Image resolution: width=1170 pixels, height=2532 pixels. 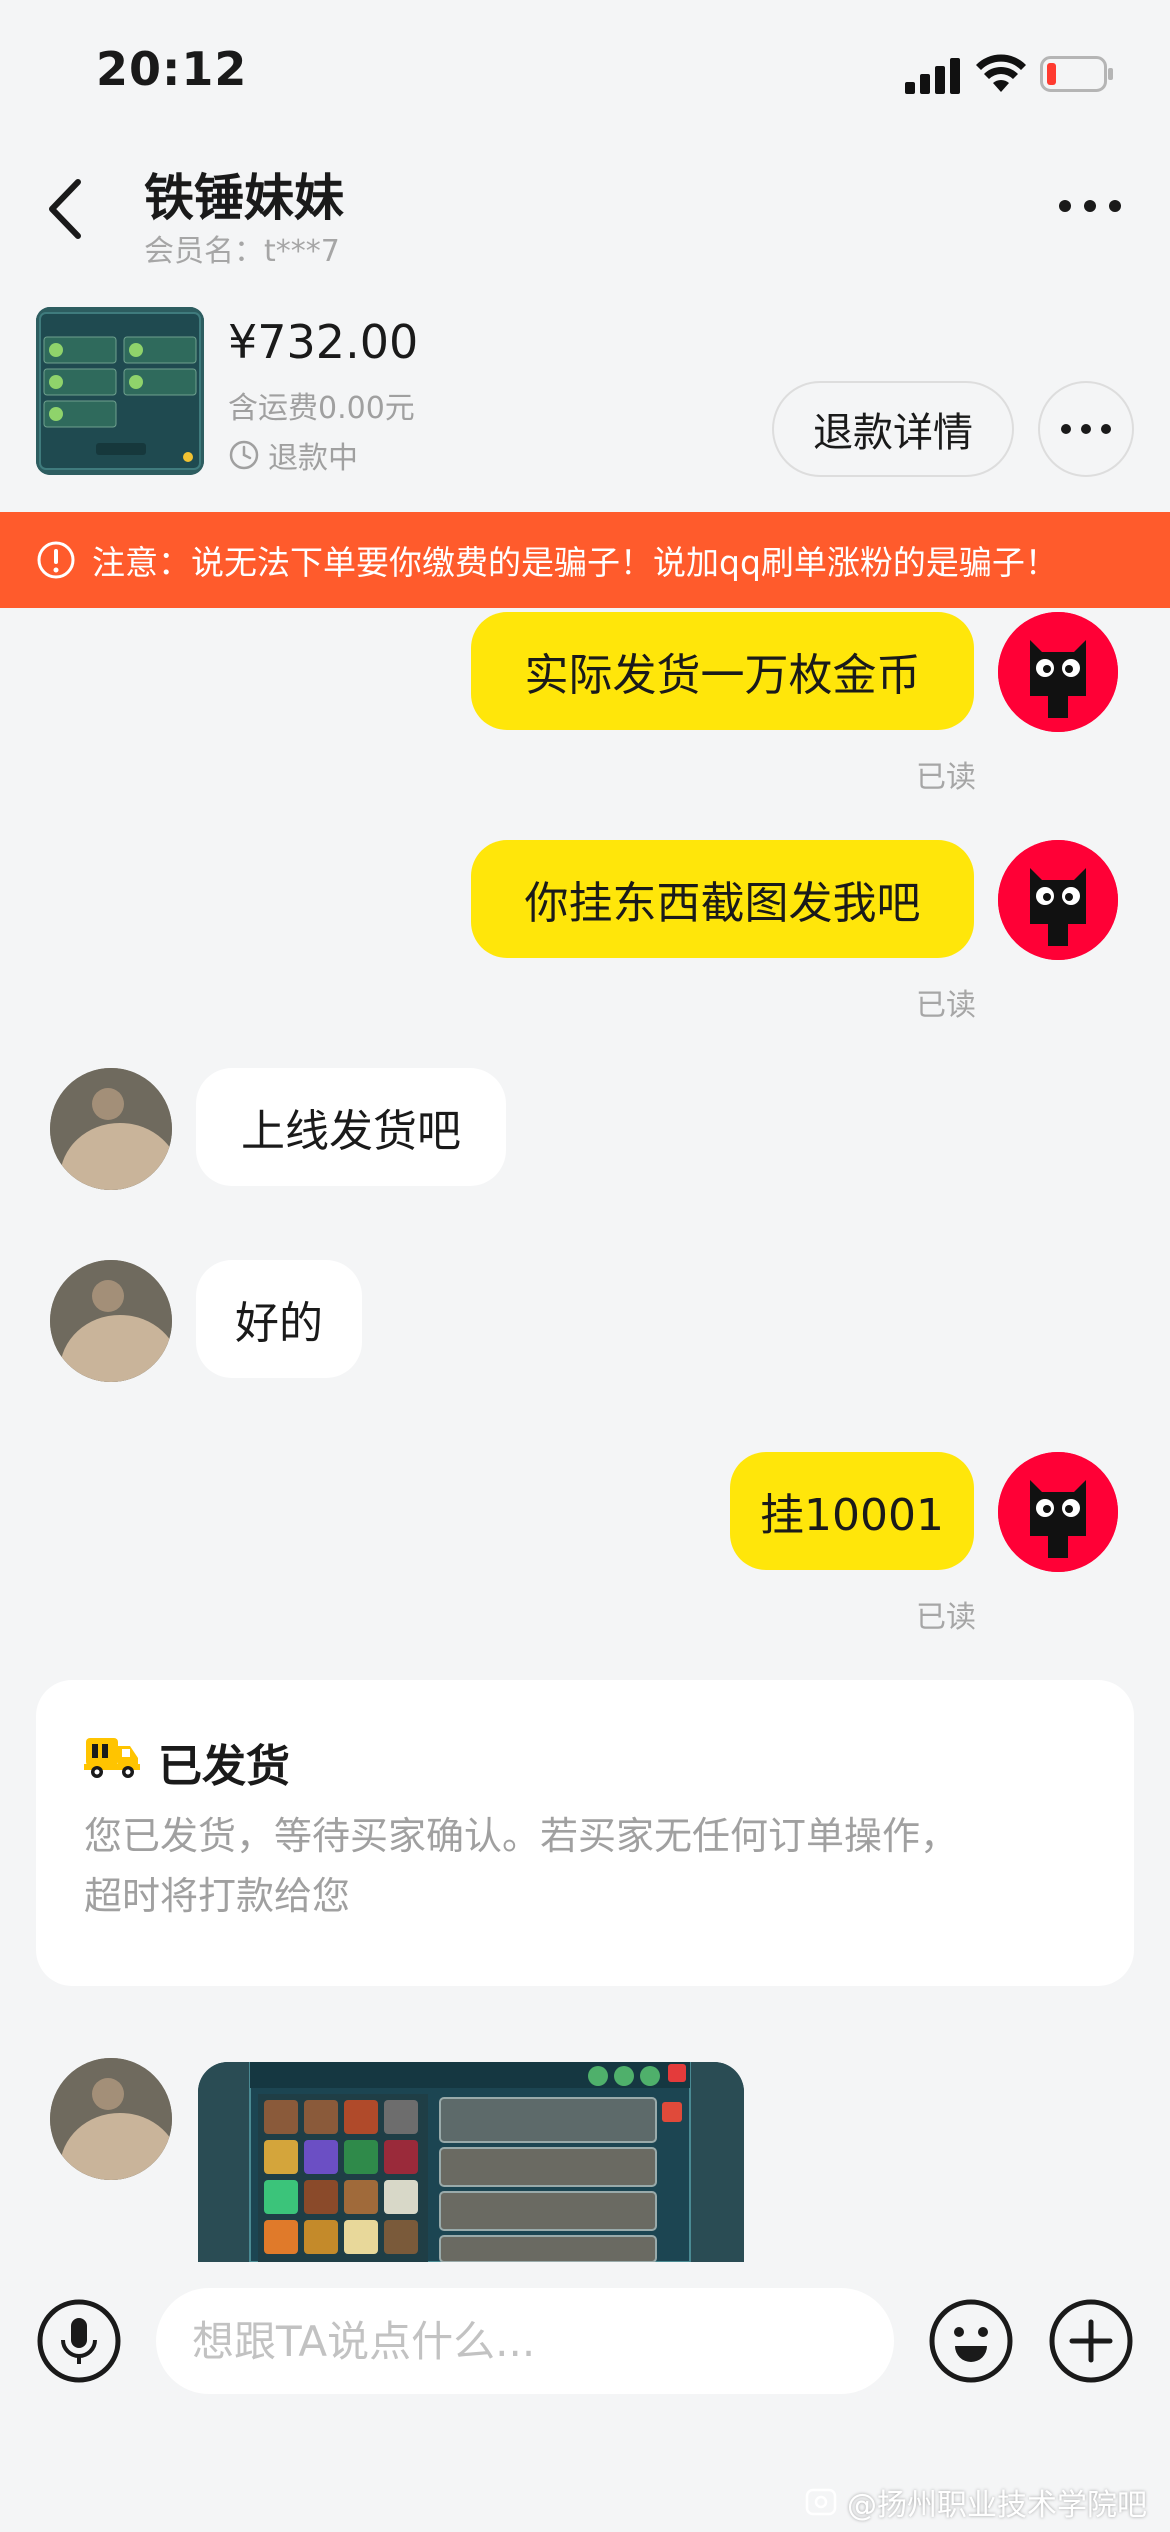 I want to click on back-arrow-icon, so click(x=65, y=209).